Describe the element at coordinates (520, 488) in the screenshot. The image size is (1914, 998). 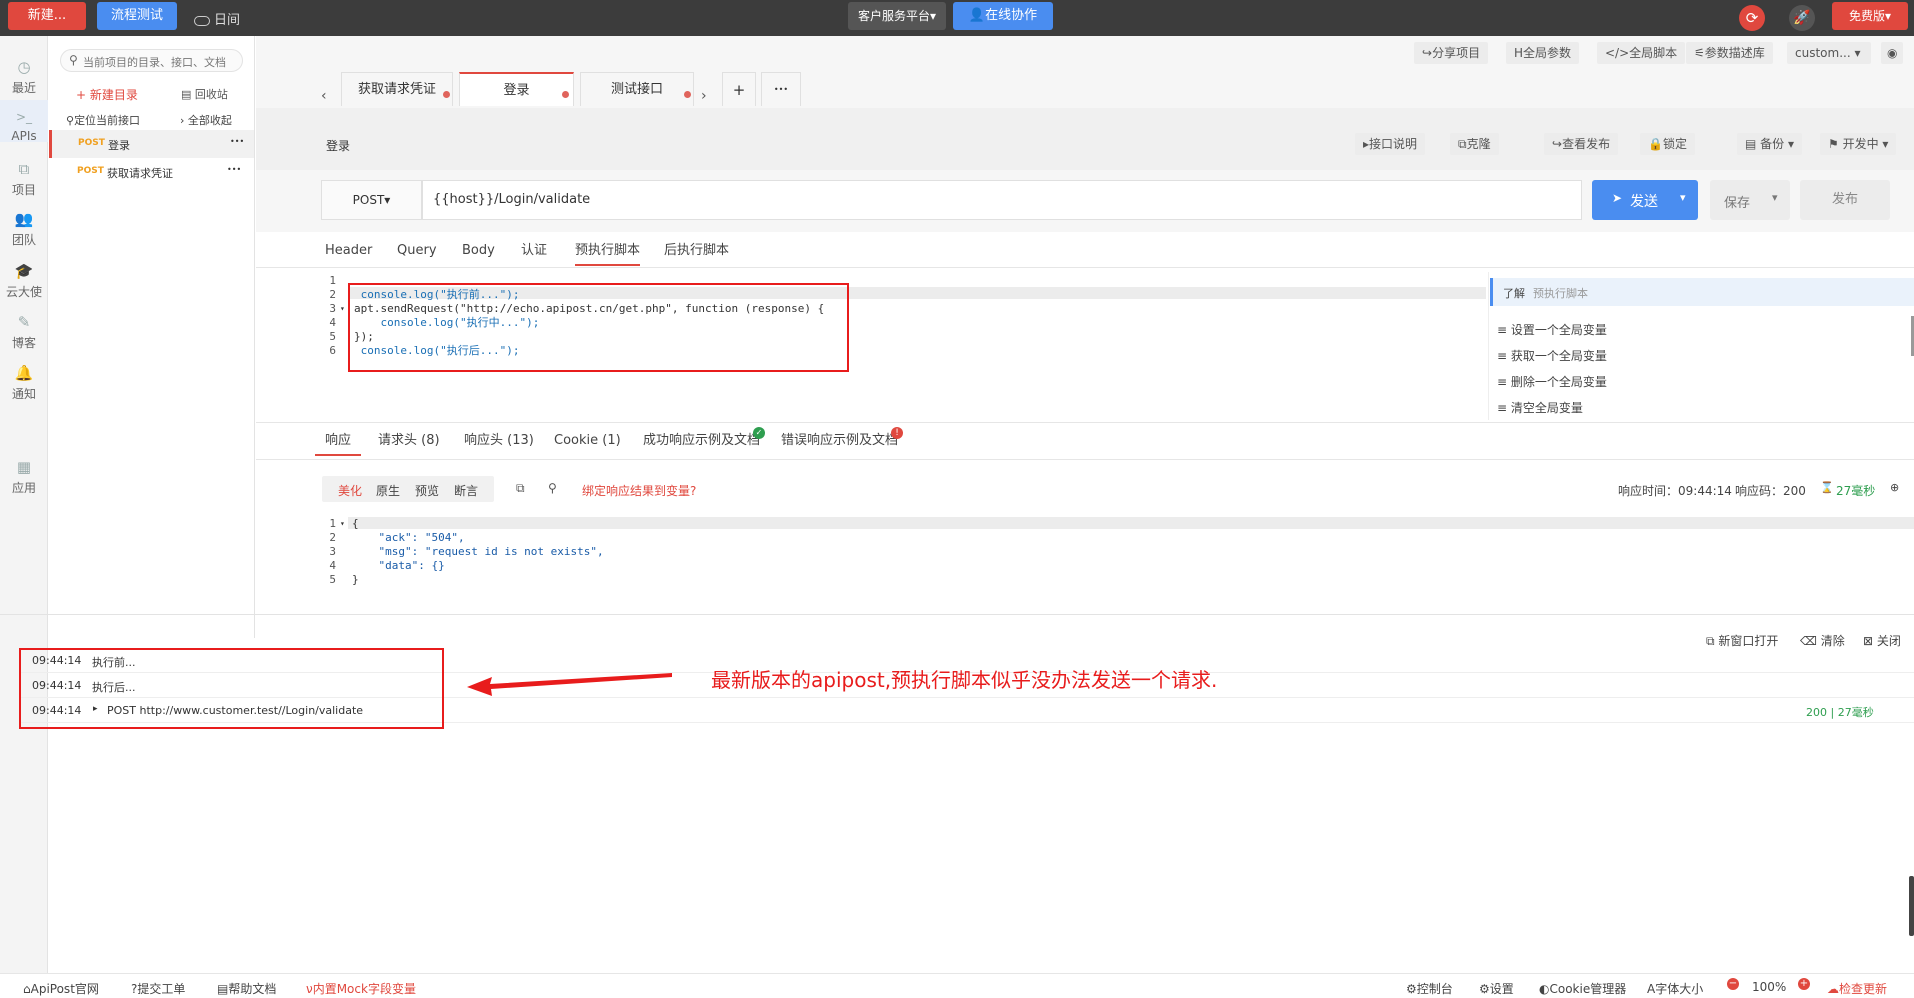
I see `copy-icon: ⧉` at that location.